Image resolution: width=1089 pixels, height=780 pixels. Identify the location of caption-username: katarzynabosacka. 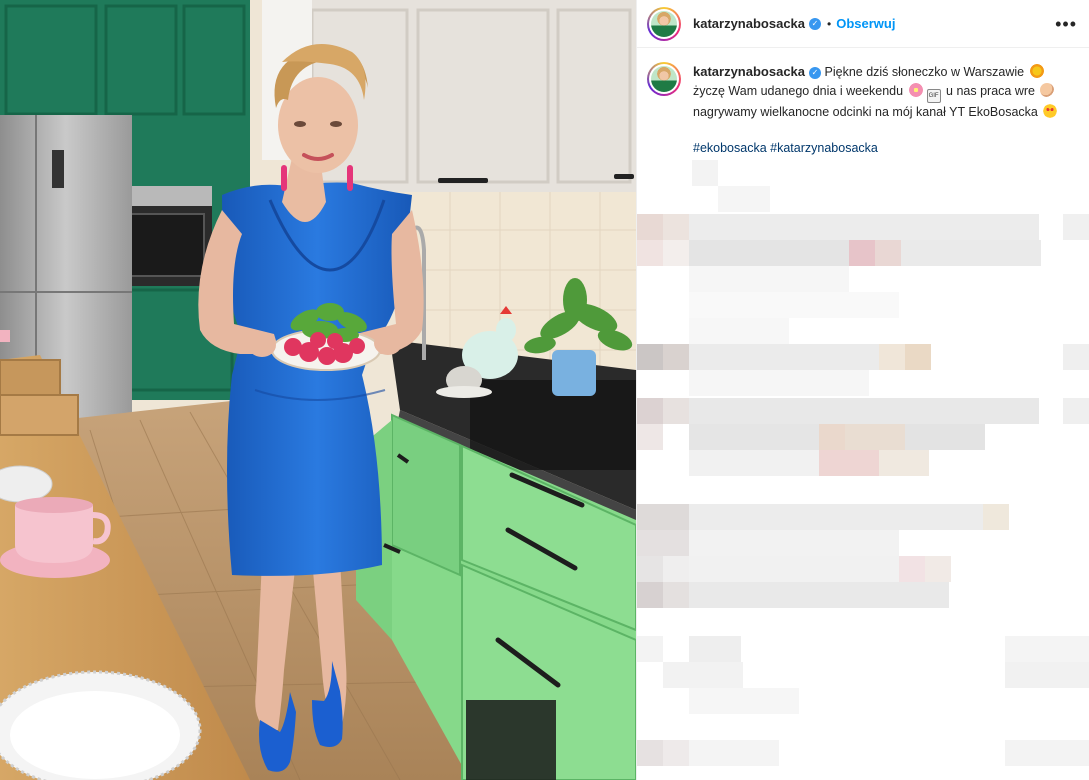
(749, 71).